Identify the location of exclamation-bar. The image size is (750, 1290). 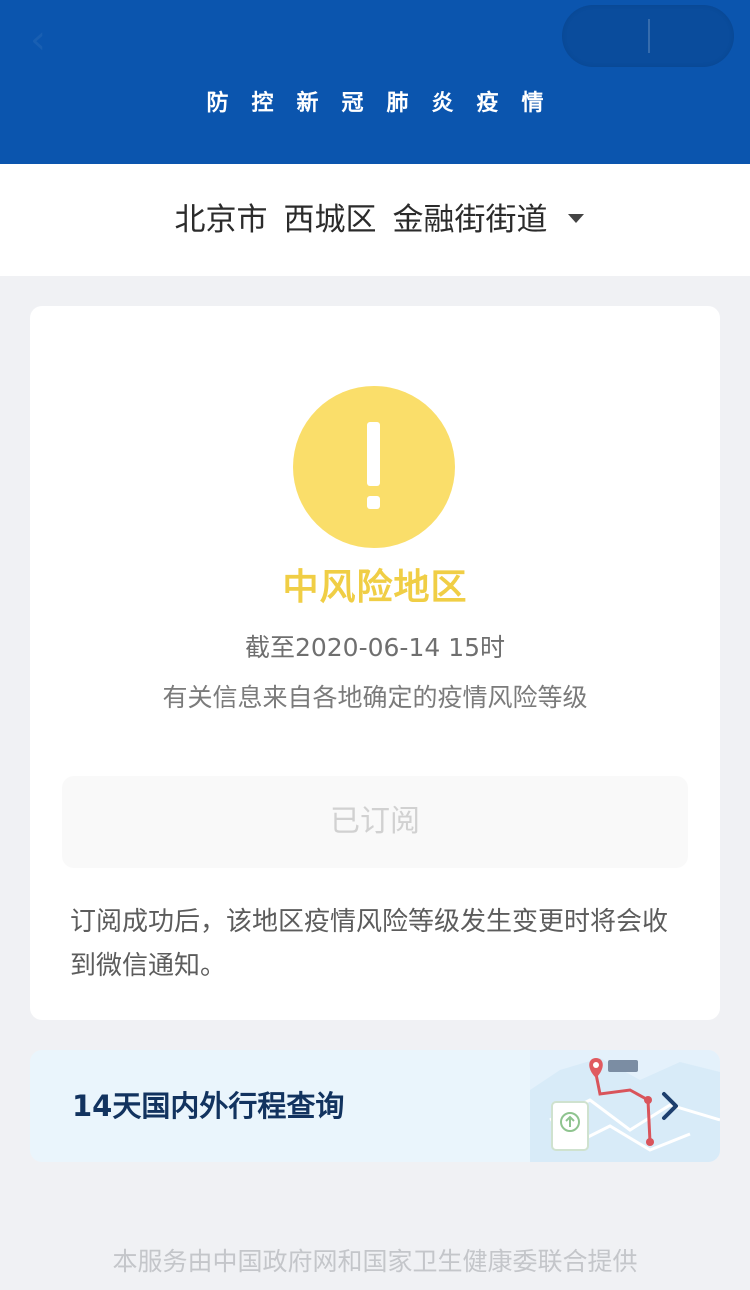
(373, 454).